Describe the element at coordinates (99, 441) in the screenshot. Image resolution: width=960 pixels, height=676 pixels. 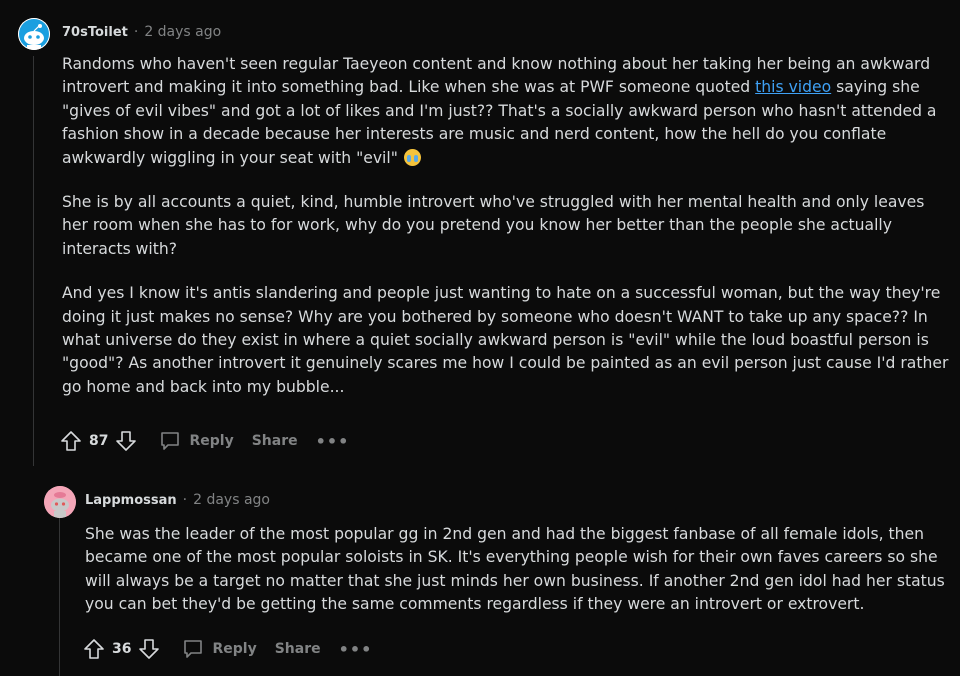
I see `vote-score: 87` at that location.